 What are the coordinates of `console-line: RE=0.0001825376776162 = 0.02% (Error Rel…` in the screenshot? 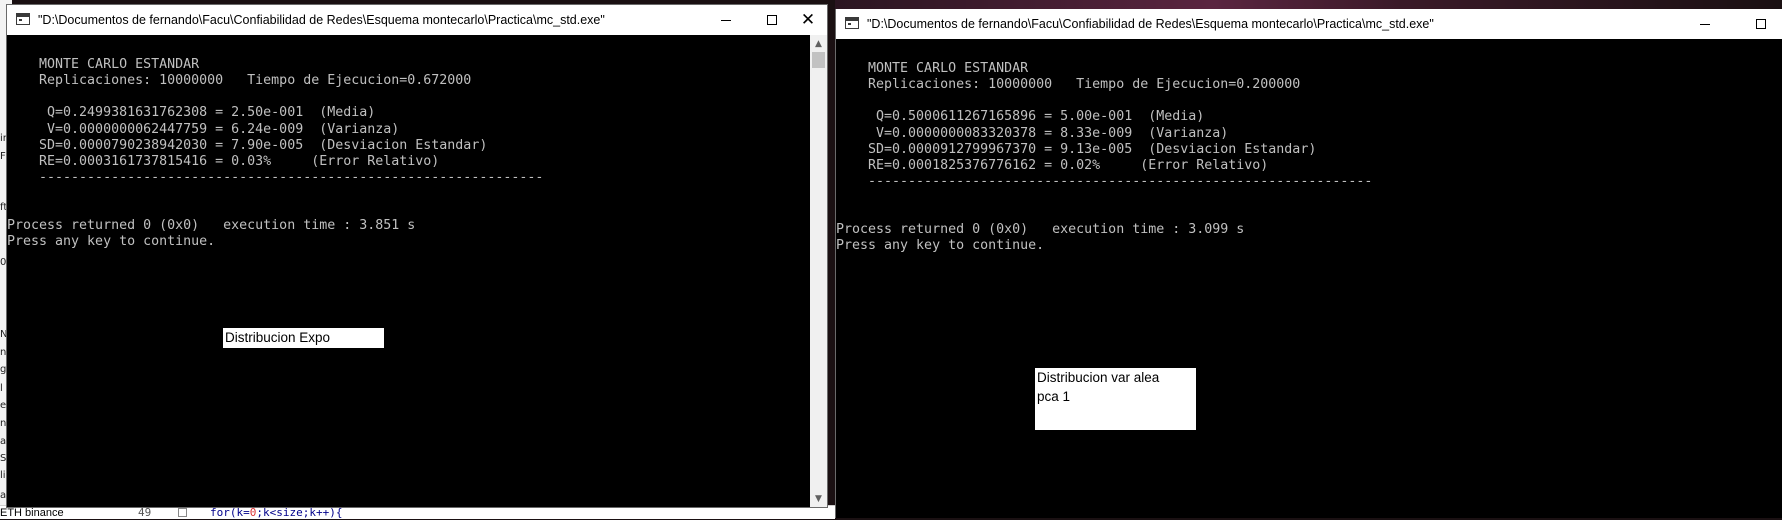 It's located at (1052, 165).